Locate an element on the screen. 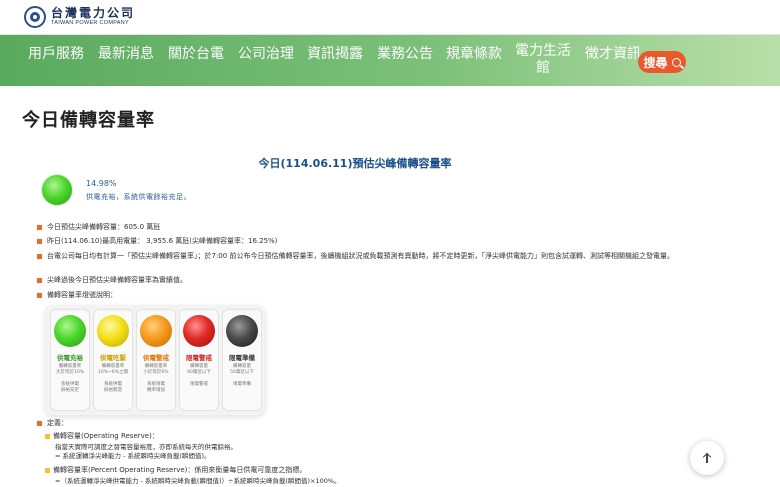  orange-light-icon is located at coordinates (156, 331).